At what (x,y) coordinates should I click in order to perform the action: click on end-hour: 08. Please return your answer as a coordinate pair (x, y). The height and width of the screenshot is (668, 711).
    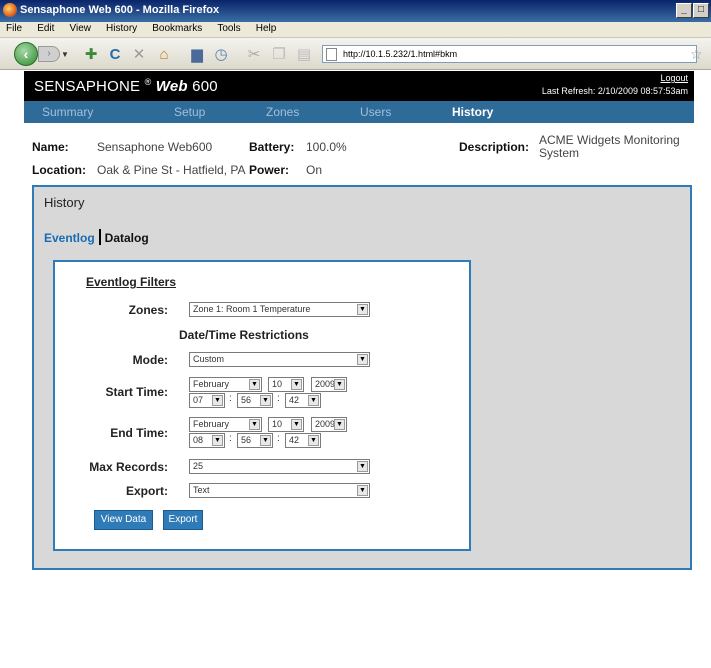
    Looking at the image, I should click on (198, 440).